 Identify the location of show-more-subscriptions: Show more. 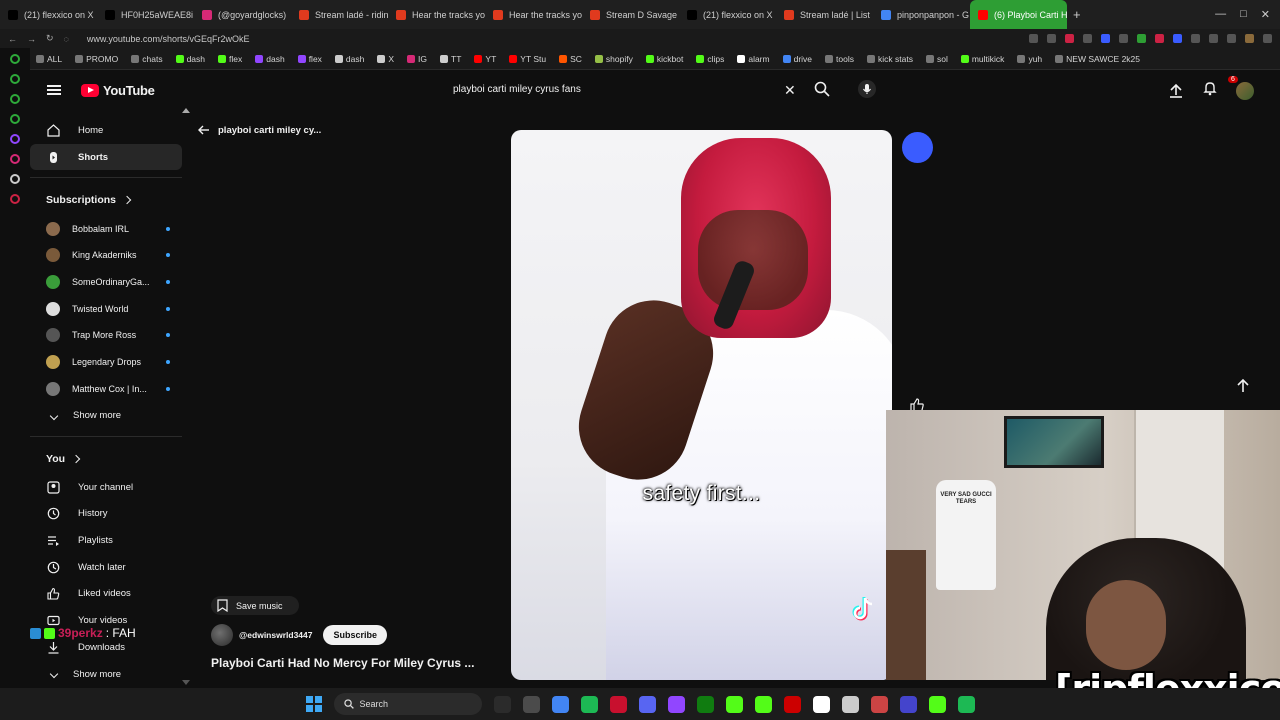
(106, 415).